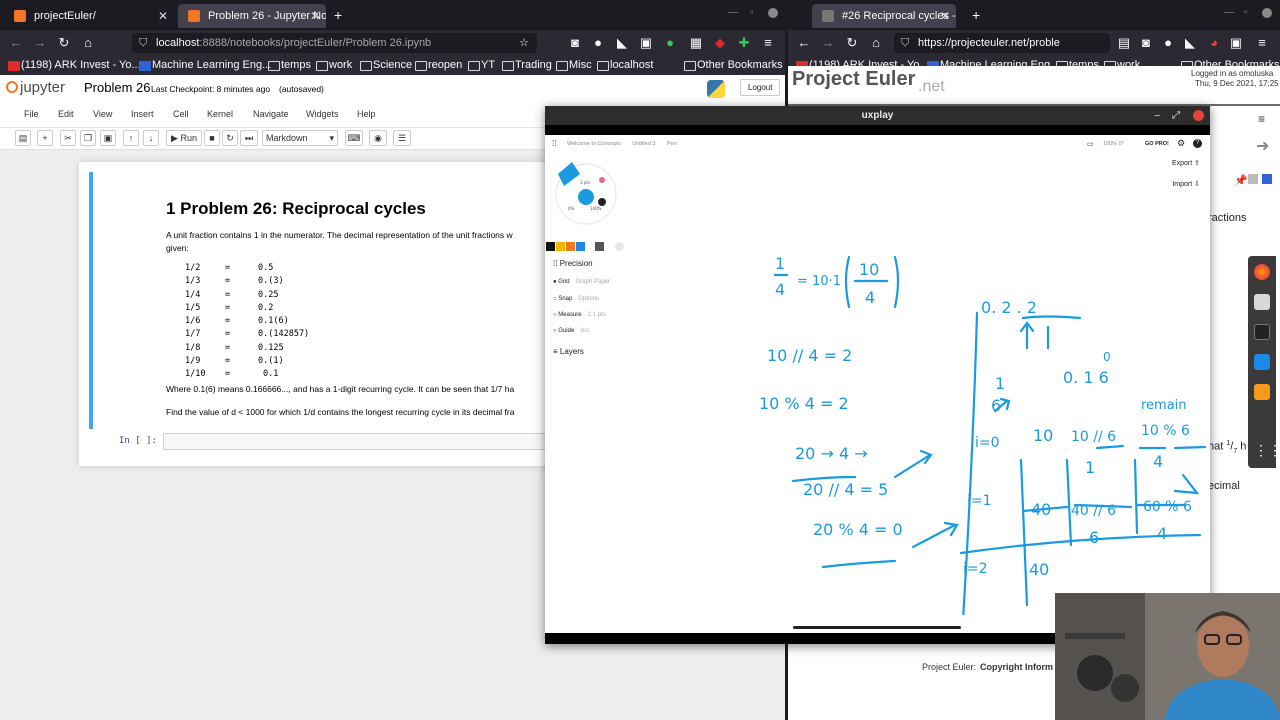 The height and width of the screenshot is (720, 1280). I want to click on logout-button: Logout, so click(760, 87).